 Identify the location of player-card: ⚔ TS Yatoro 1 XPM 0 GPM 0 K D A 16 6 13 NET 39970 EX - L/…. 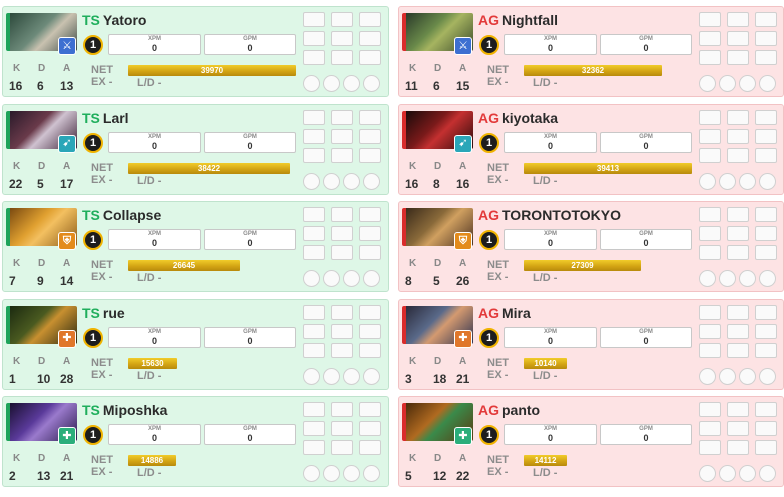
(195, 51).